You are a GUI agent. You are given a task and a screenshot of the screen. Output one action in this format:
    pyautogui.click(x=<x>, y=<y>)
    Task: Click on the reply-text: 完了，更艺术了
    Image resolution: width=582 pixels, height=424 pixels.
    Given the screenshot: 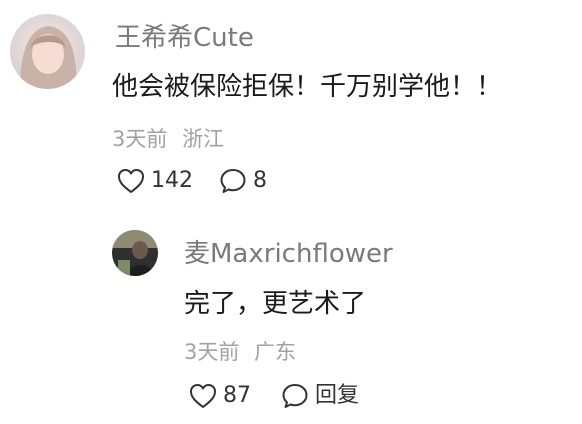 What is the action you would take?
    pyautogui.click(x=275, y=304)
    